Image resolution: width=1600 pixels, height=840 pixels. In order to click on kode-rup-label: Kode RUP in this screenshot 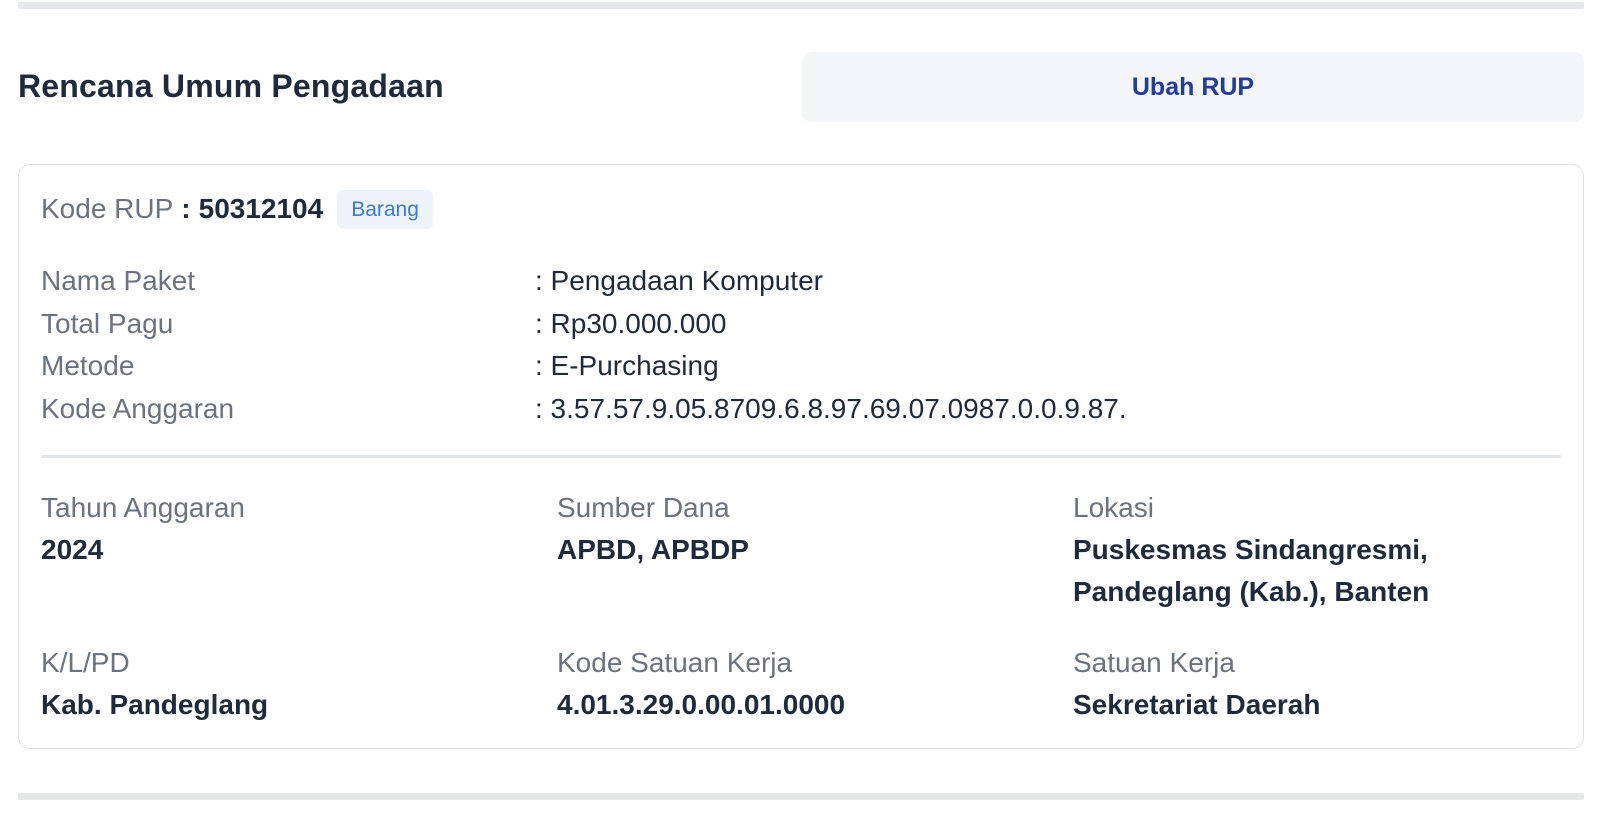, I will do `click(107, 208)`.